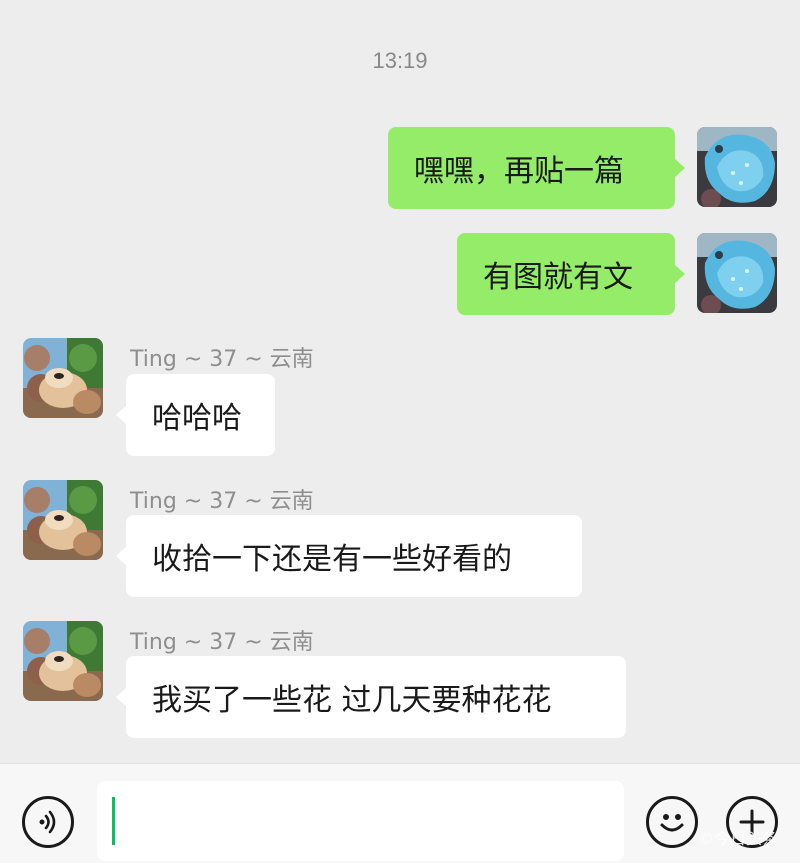  I want to click on incoming-message-bubble: 哈哈哈, so click(195, 415).